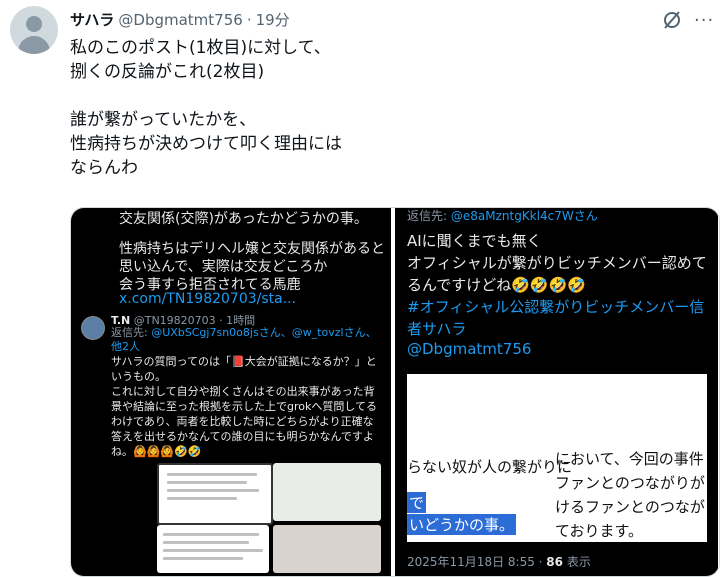 This screenshot has width=723, height=577. Describe the element at coordinates (34, 30) in the screenshot. I see `avatar` at that location.